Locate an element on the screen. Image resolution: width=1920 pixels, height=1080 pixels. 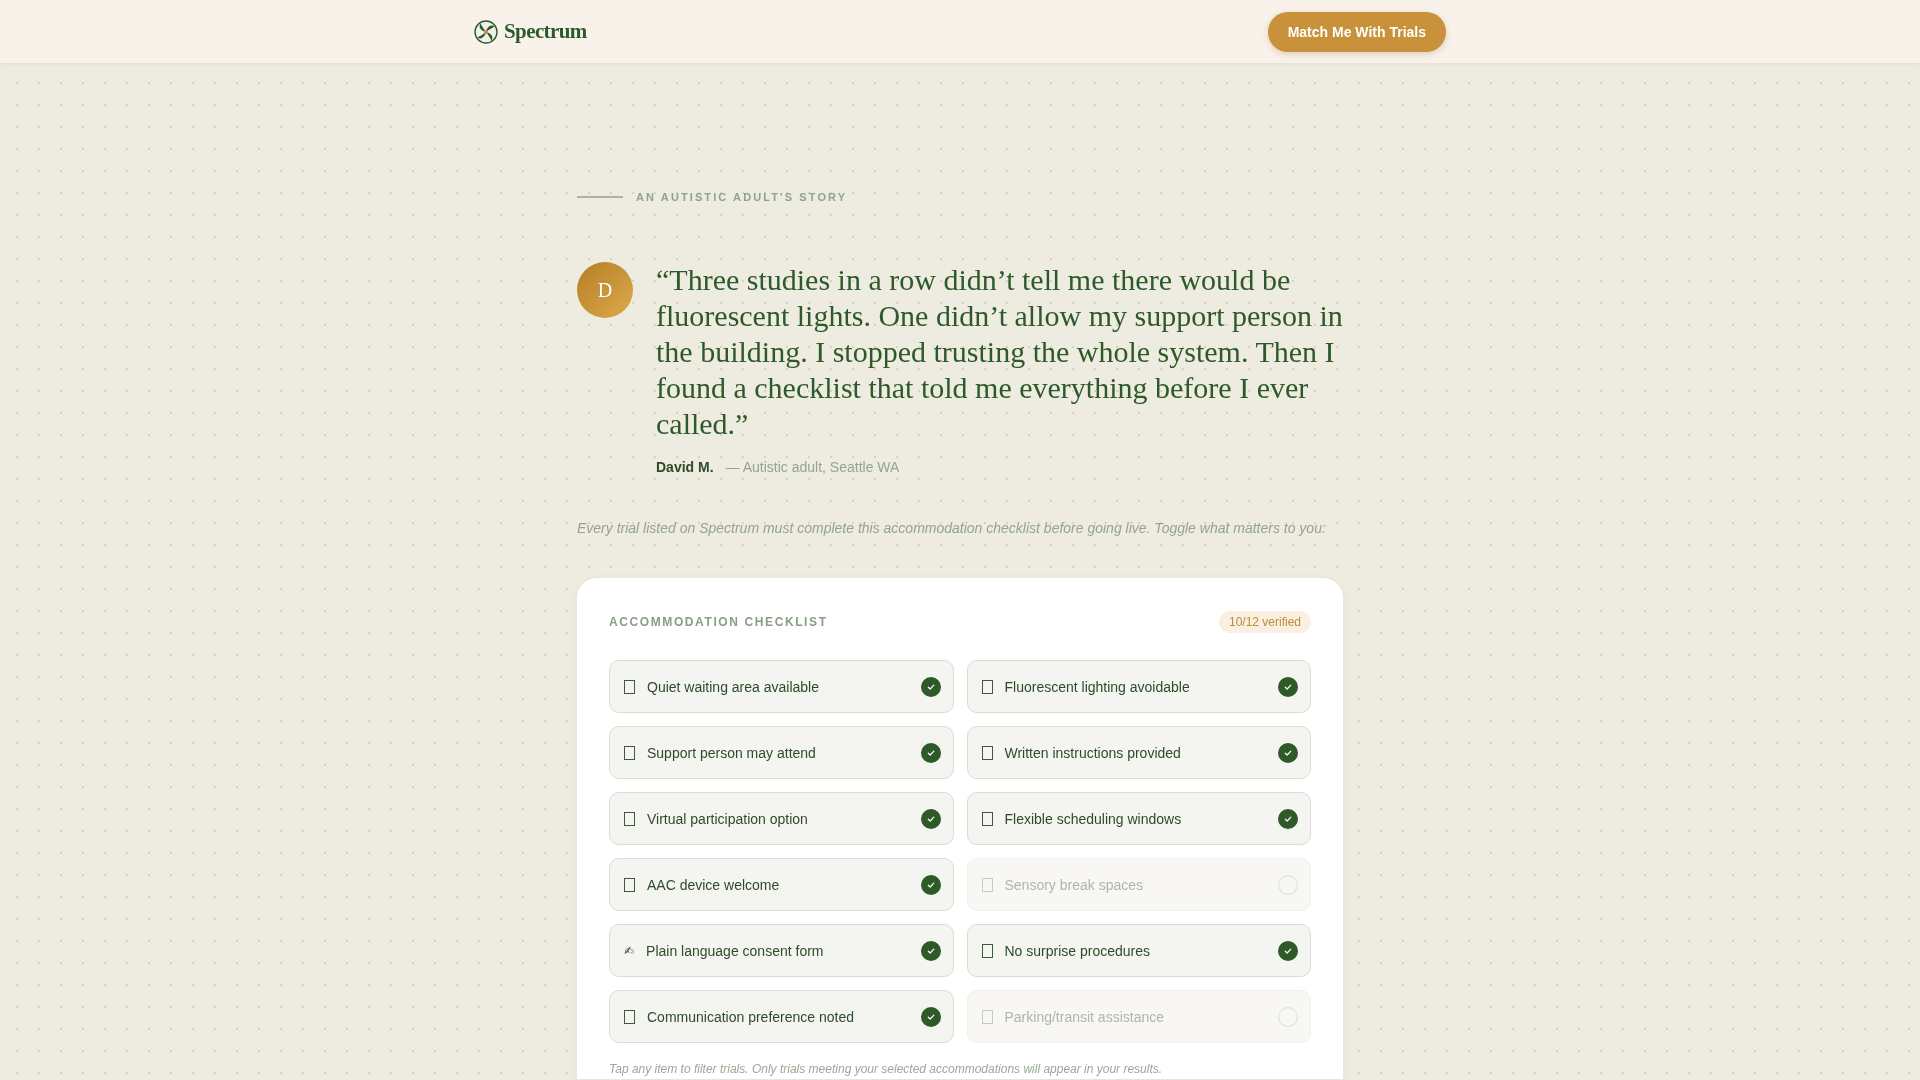
footnote-text: Tap any item to filter trials. Only trials meeting your selected accommodations will appear in your results. is located at coordinates (886, 1069).